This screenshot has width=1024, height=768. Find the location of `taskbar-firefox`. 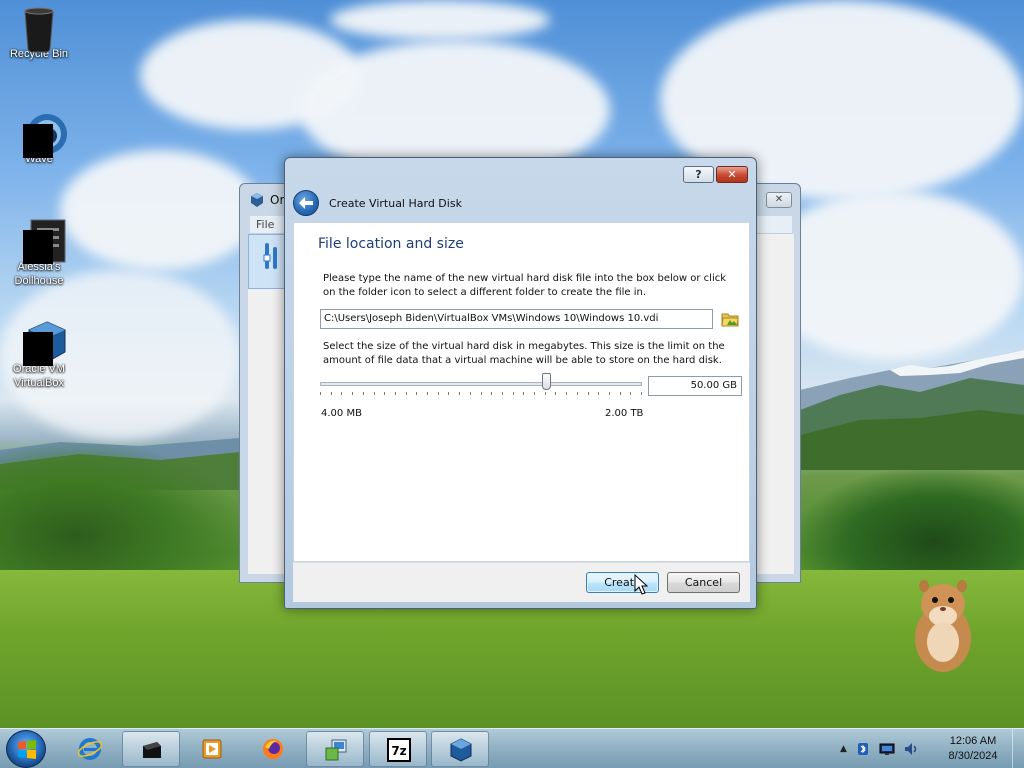

taskbar-firefox is located at coordinates (273, 749).